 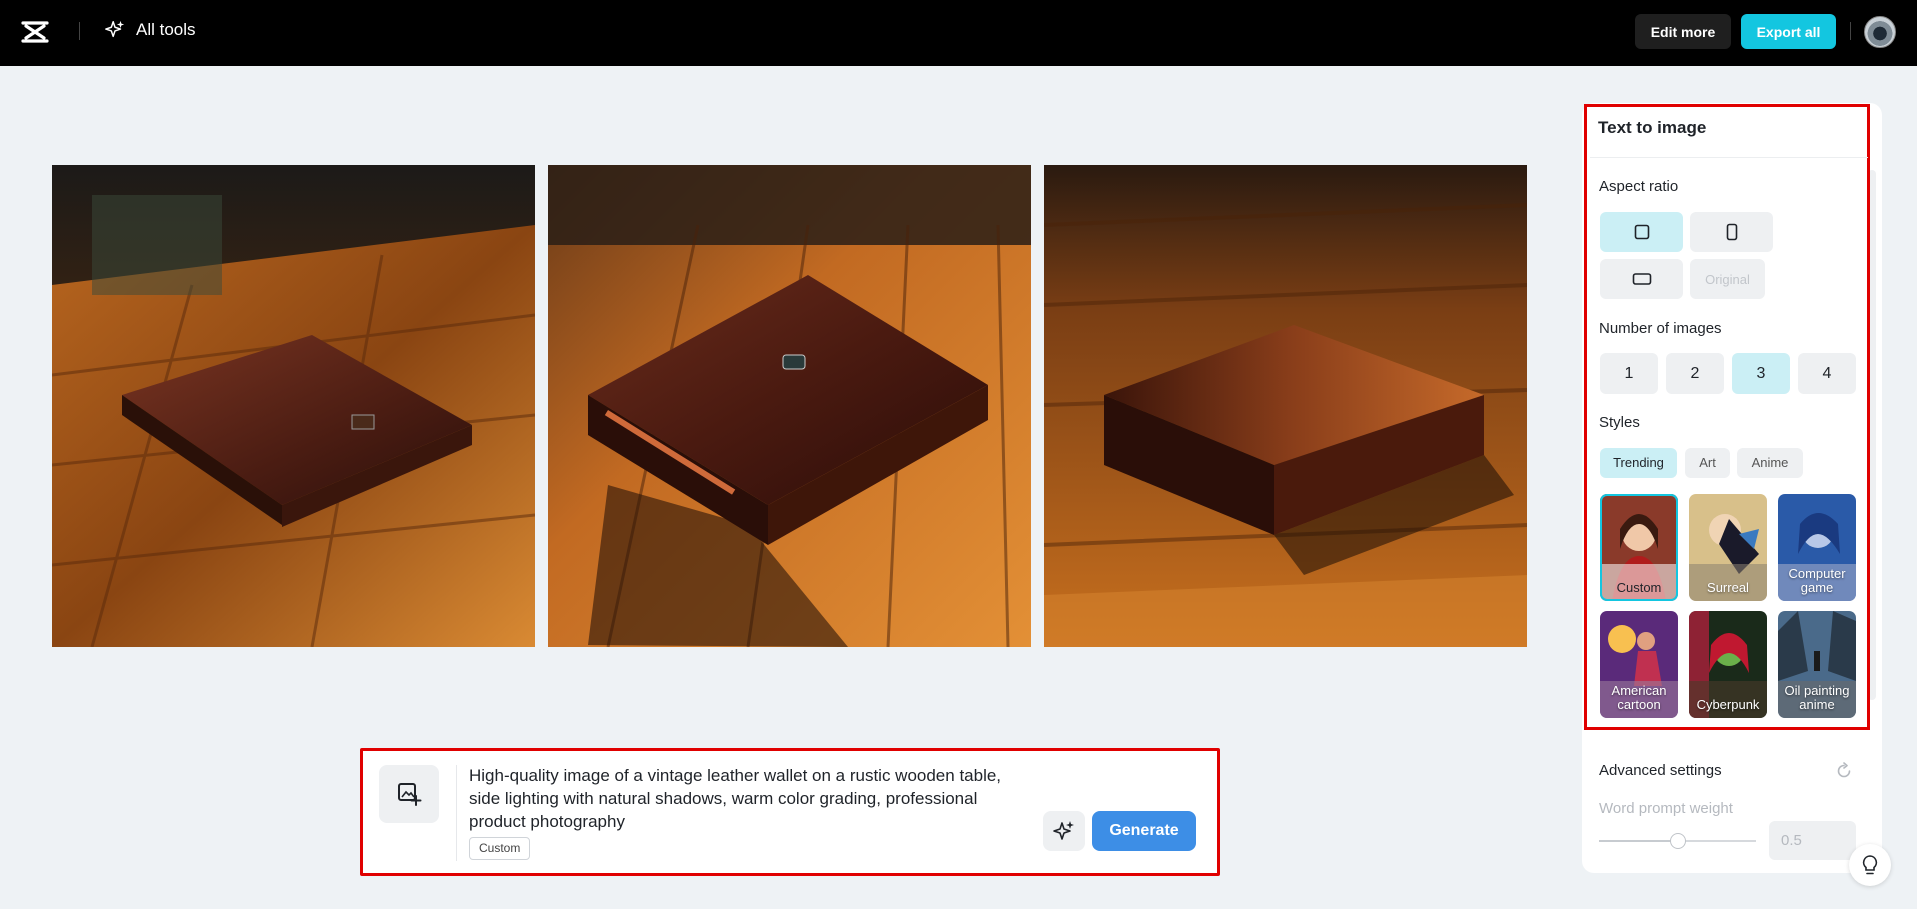 I want to click on word-prompt-weight-label: Word prompt weight, so click(x=1666, y=808).